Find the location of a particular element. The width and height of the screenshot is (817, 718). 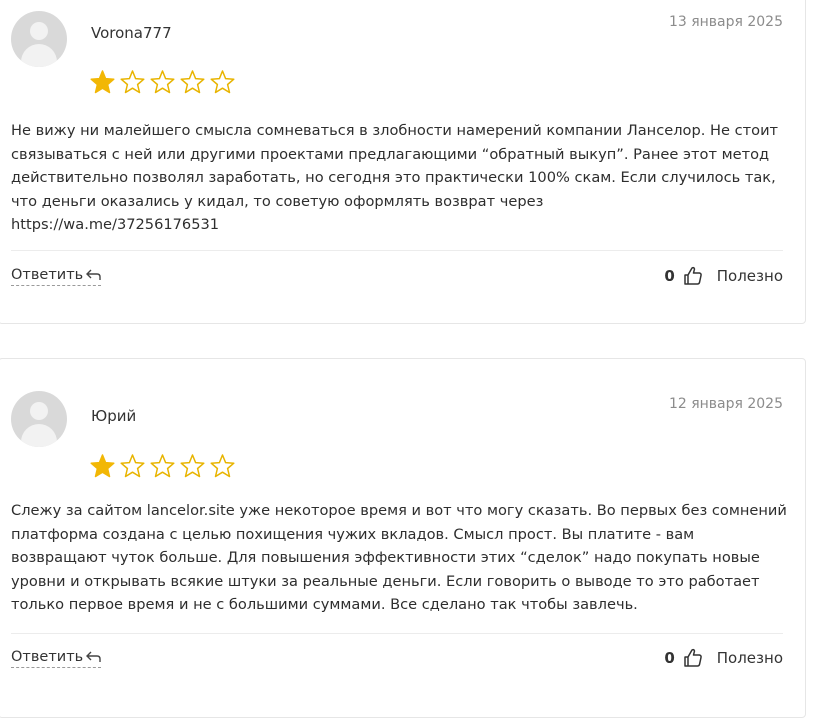

review-date: 13 января 2025 is located at coordinates (725, 22).